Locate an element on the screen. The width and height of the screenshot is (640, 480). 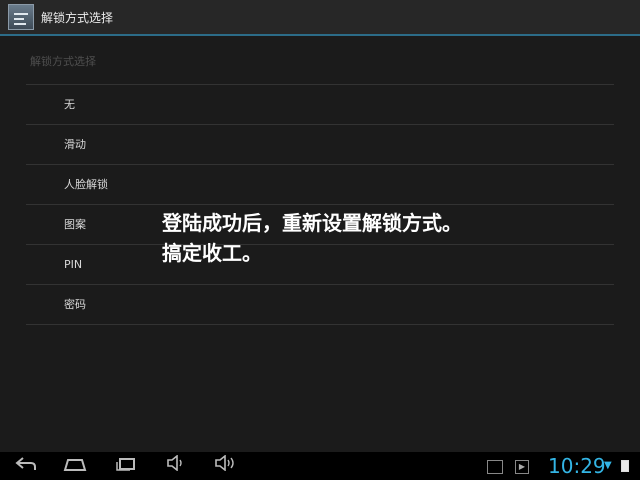
section-header: 解锁方式选择 is located at coordinates (320, 60).